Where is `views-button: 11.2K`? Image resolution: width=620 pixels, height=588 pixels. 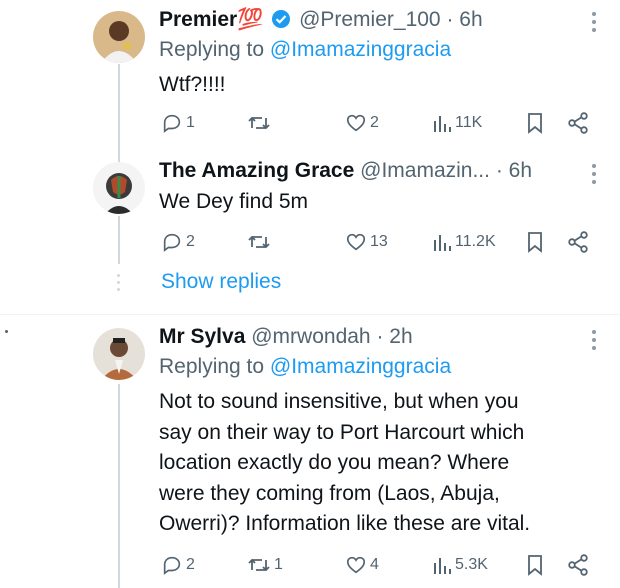
views-button: 11.2K is located at coordinates (464, 242).